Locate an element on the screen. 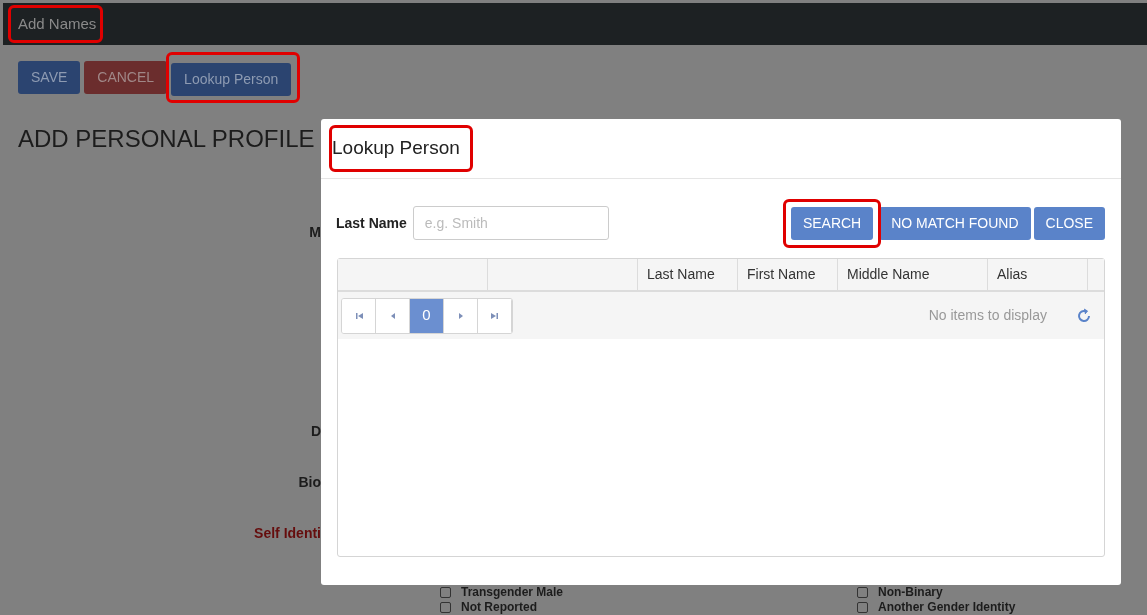 This screenshot has height=615, width=1147. checkbox-label: Non-Binary is located at coordinates (910, 592).